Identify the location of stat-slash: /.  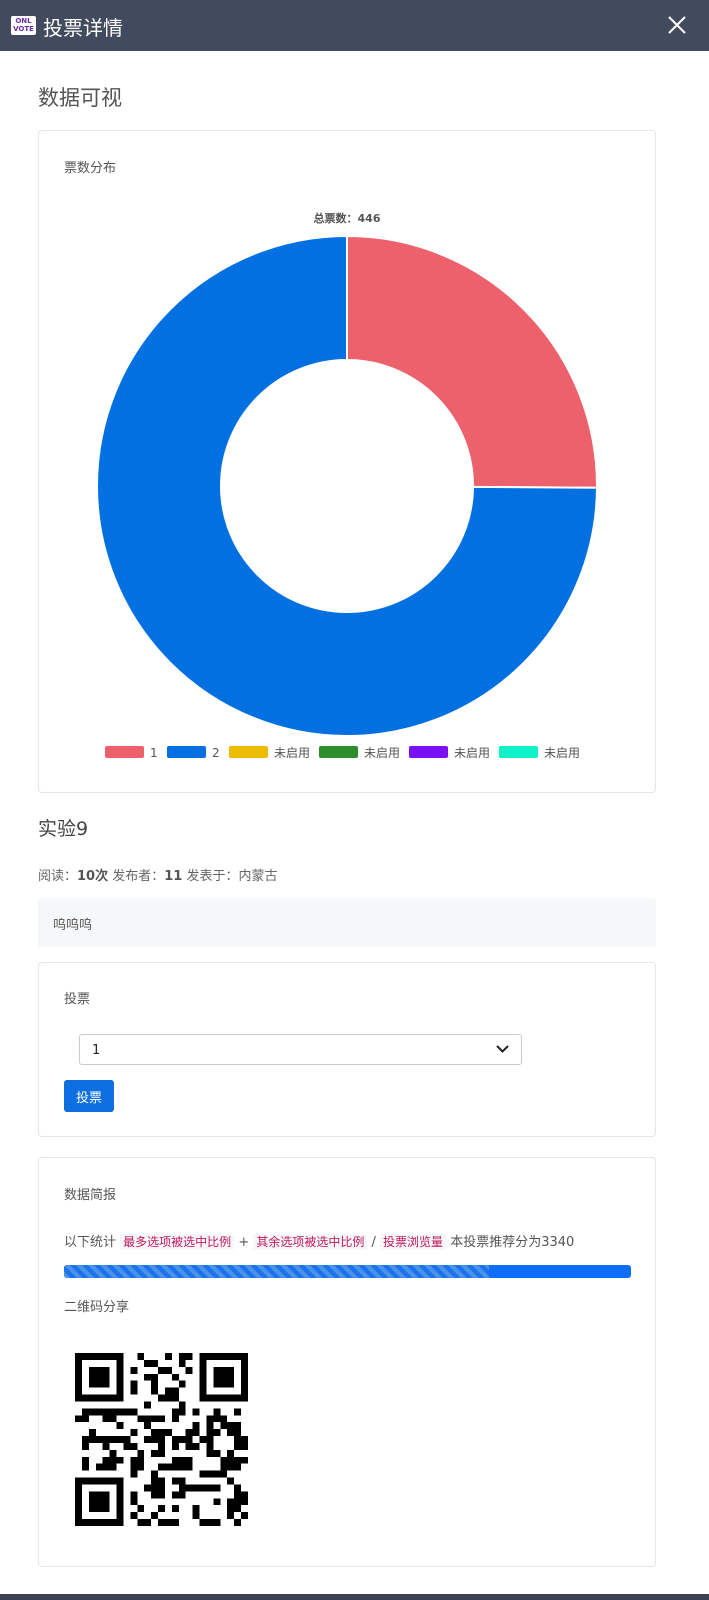
(373, 1242).